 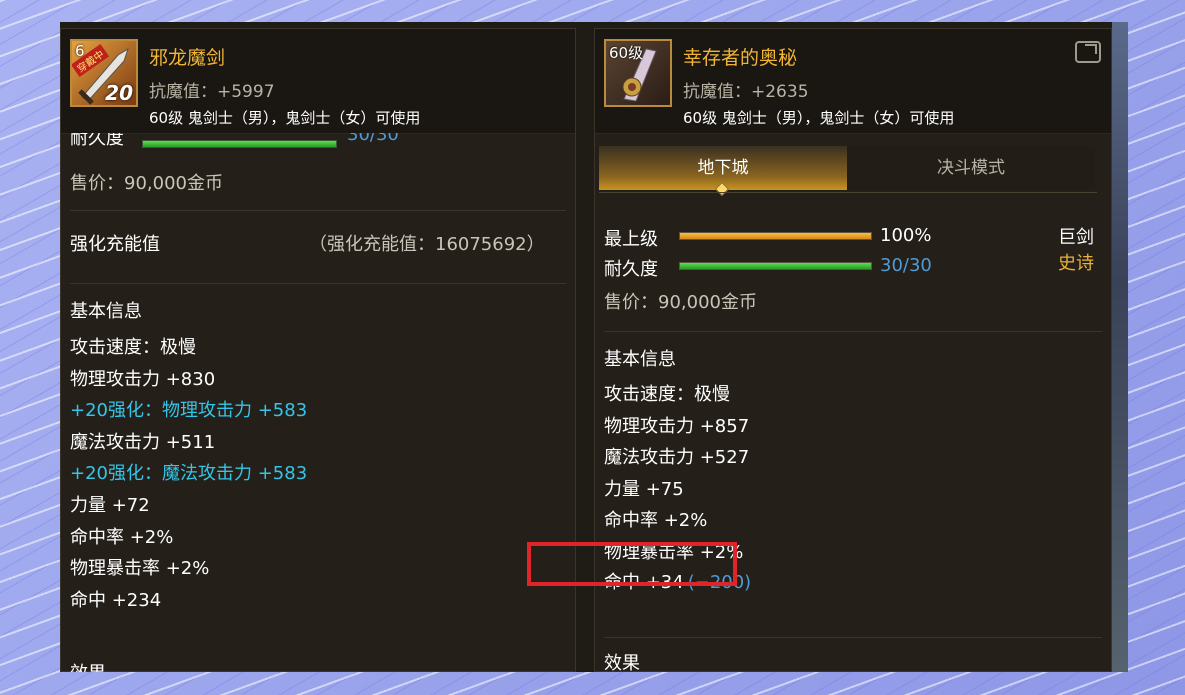 I want to click on grade-value: 100%, so click(x=906, y=235).